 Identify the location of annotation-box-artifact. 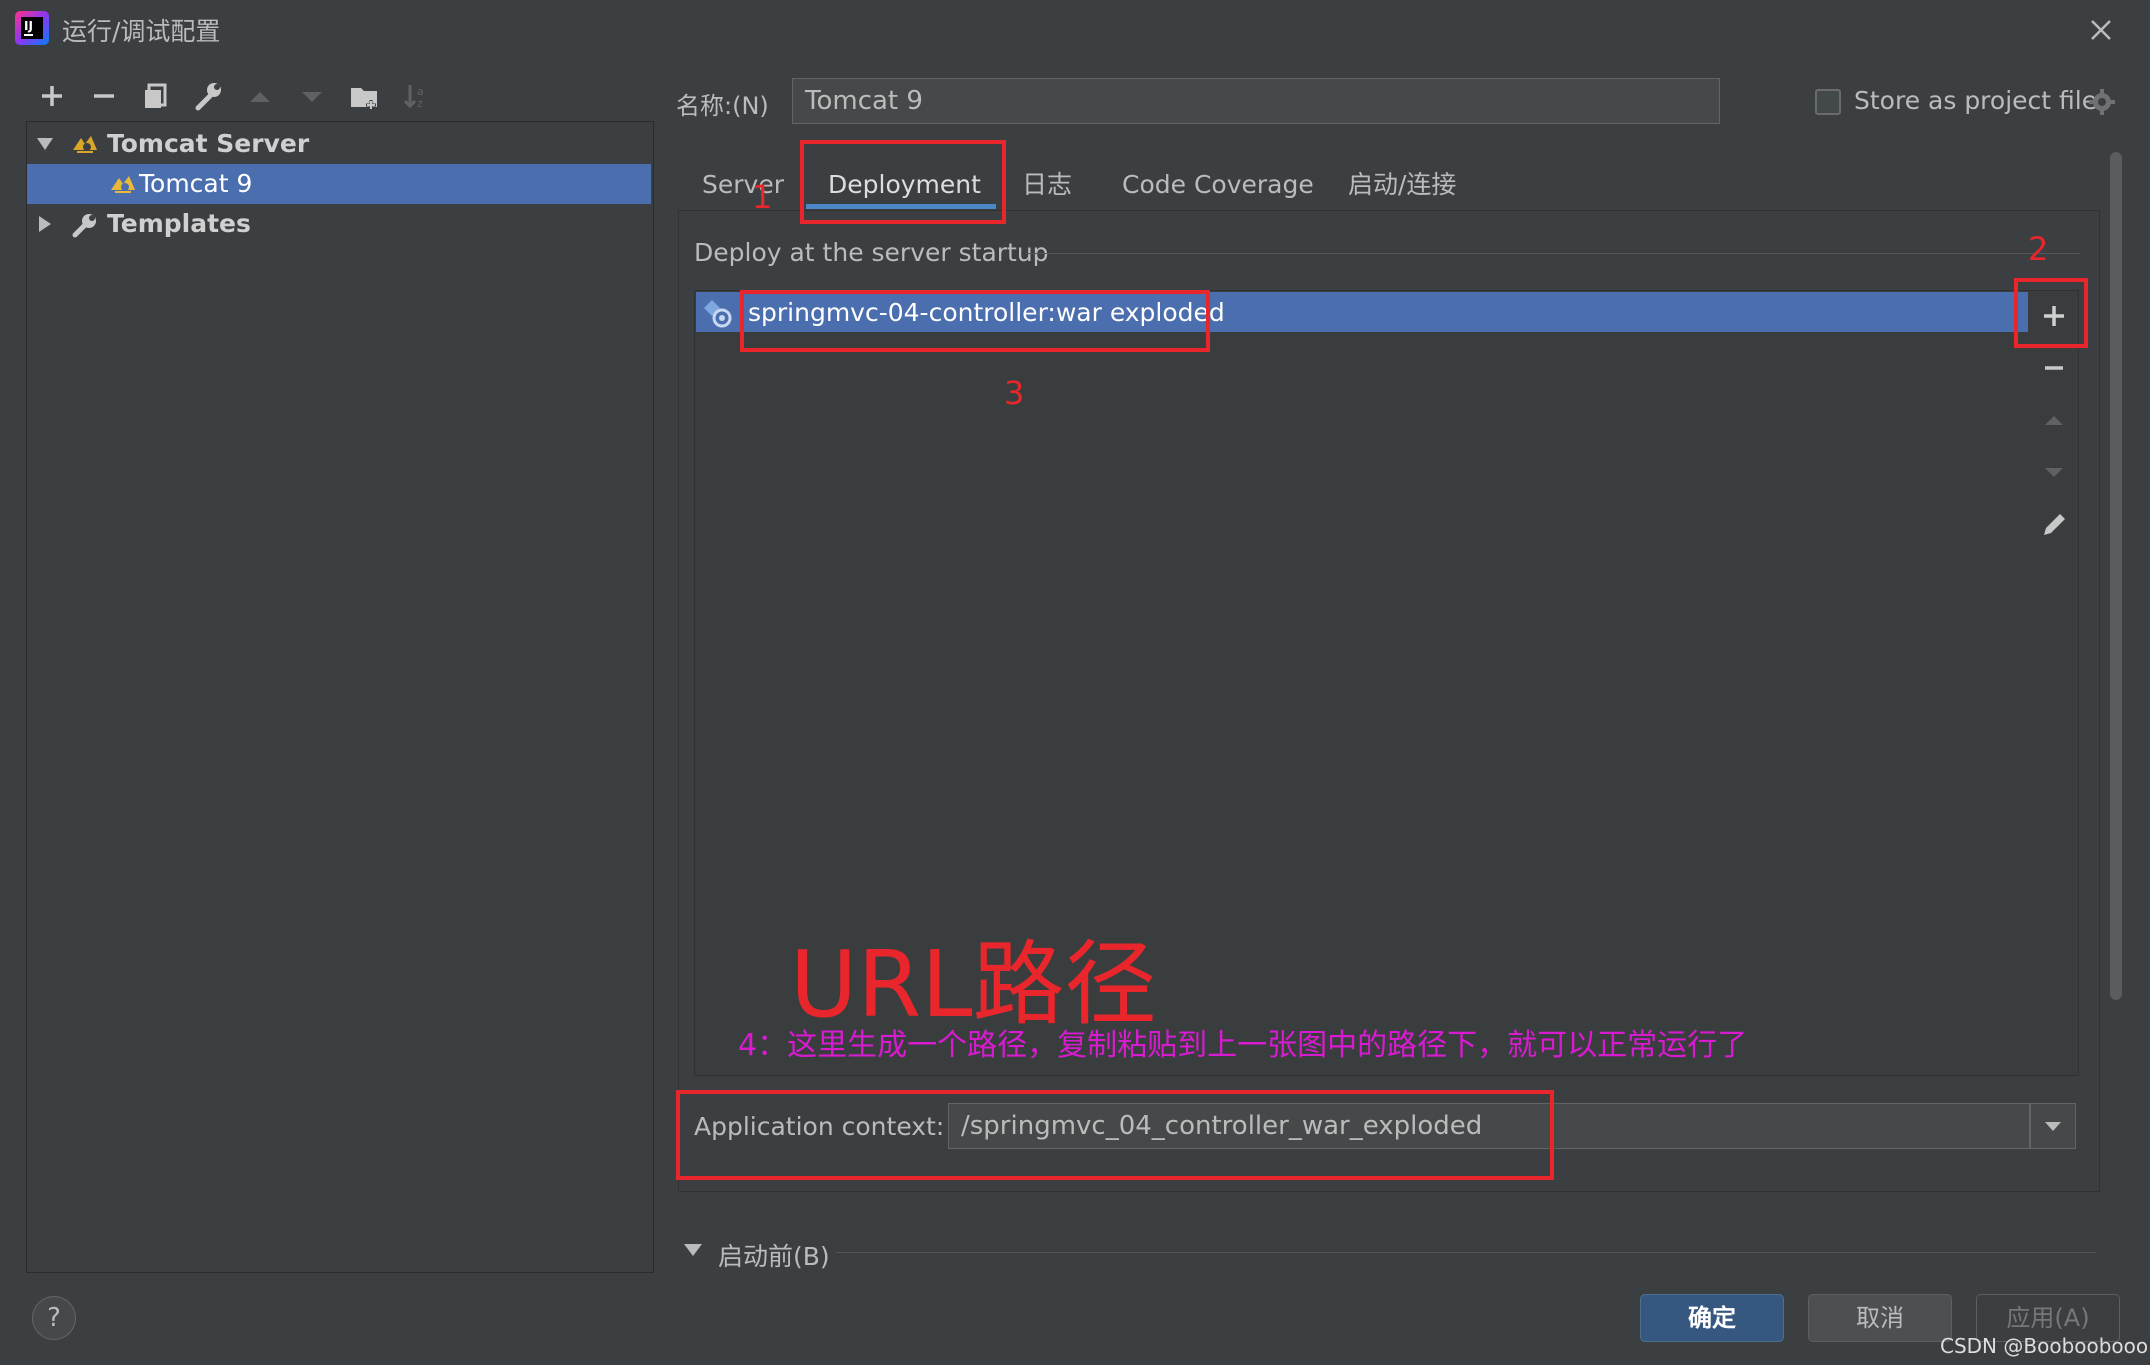
(975, 321).